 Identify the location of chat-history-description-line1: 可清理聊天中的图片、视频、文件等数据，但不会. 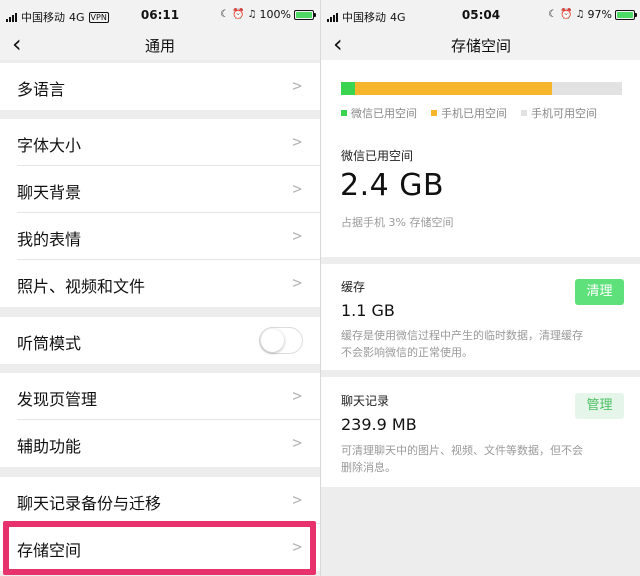
(462, 450).